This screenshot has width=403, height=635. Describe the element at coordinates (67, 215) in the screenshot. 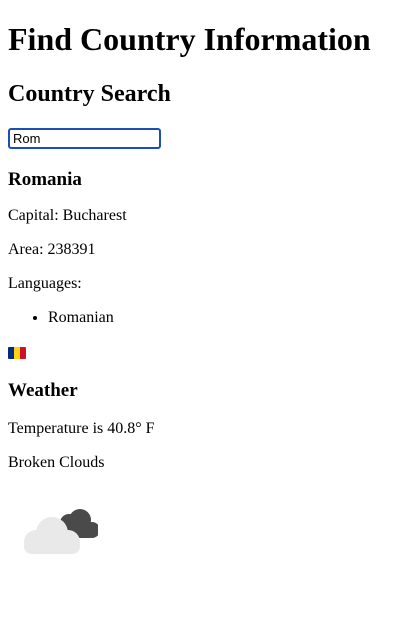

I see `country-capital: Capital: Bucharest` at that location.